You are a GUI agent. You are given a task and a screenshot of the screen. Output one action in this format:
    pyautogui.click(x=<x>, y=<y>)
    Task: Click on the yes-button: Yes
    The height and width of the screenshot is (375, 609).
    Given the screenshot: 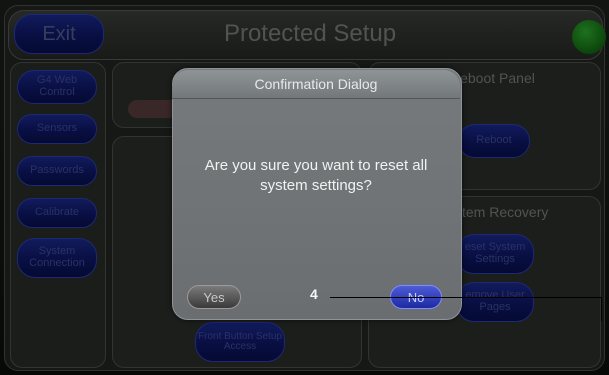 What is the action you would take?
    pyautogui.click(x=214, y=297)
    